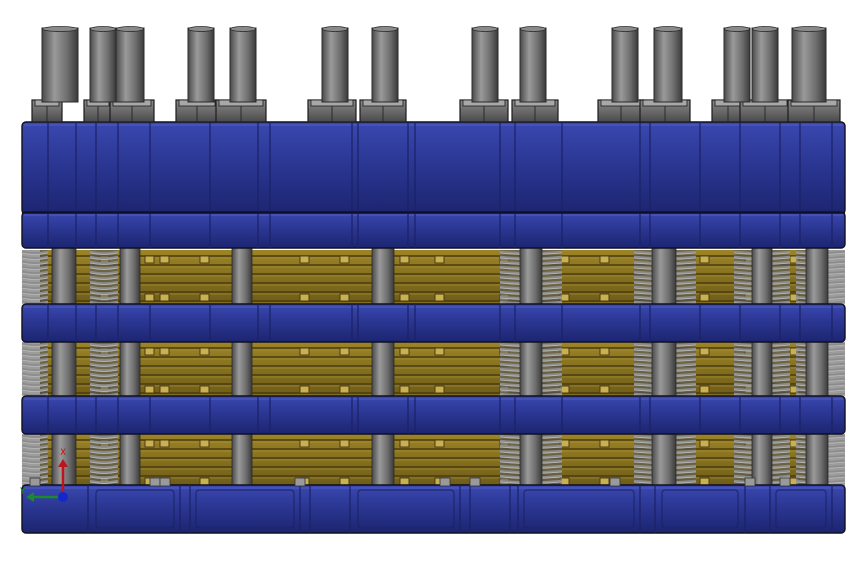  I want to click on x-axis-label: X, so click(63, 453).